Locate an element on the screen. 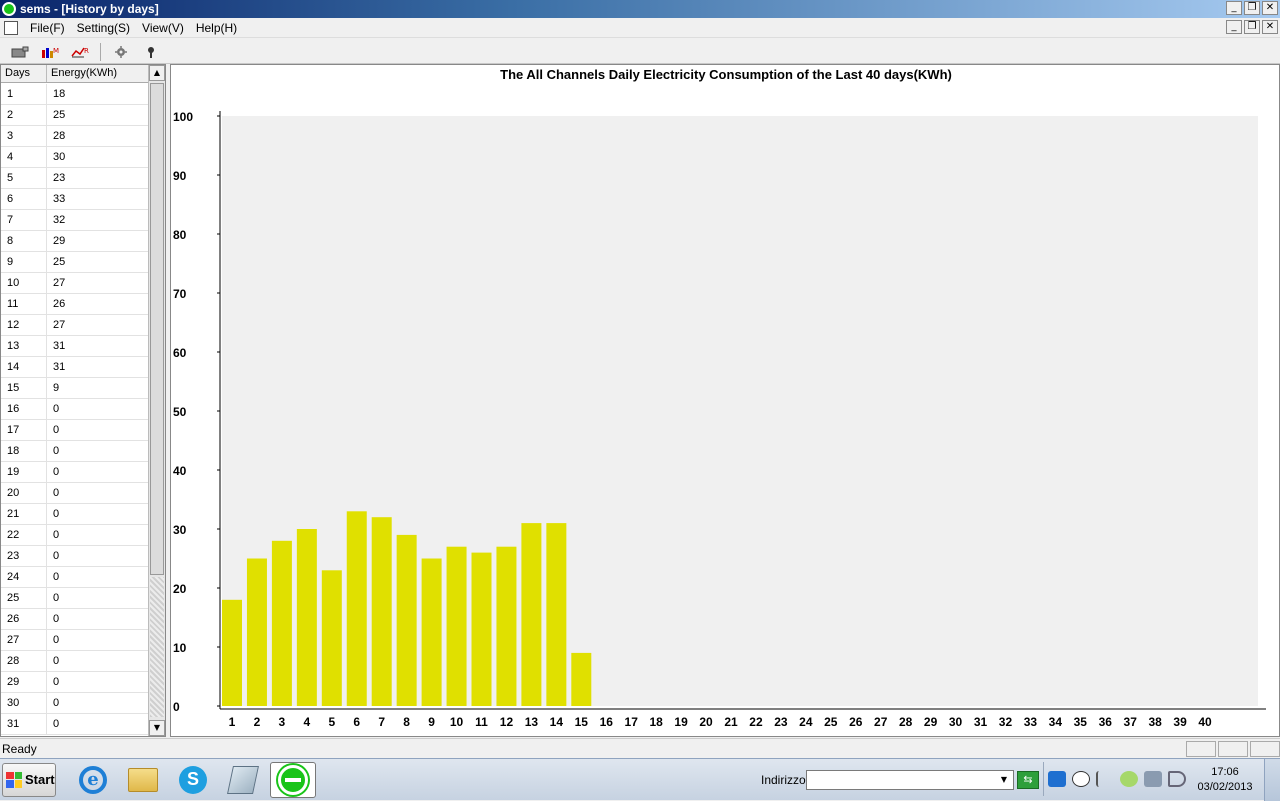  table-row: 25 0 is located at coordinates (75, 598).